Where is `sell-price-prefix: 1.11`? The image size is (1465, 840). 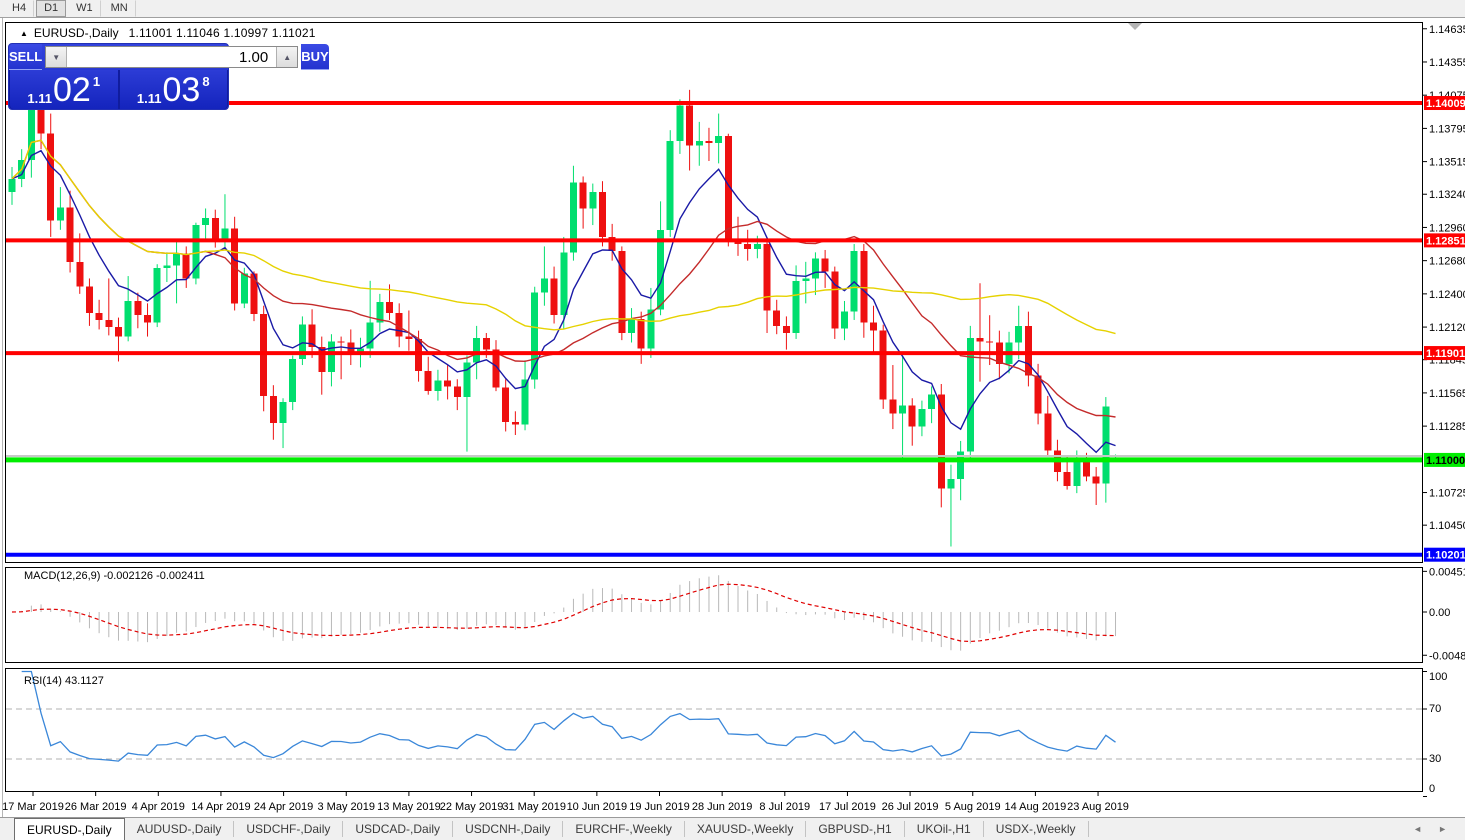
sell-price-prefix: 1.11 is located at coordinates (40, 98).